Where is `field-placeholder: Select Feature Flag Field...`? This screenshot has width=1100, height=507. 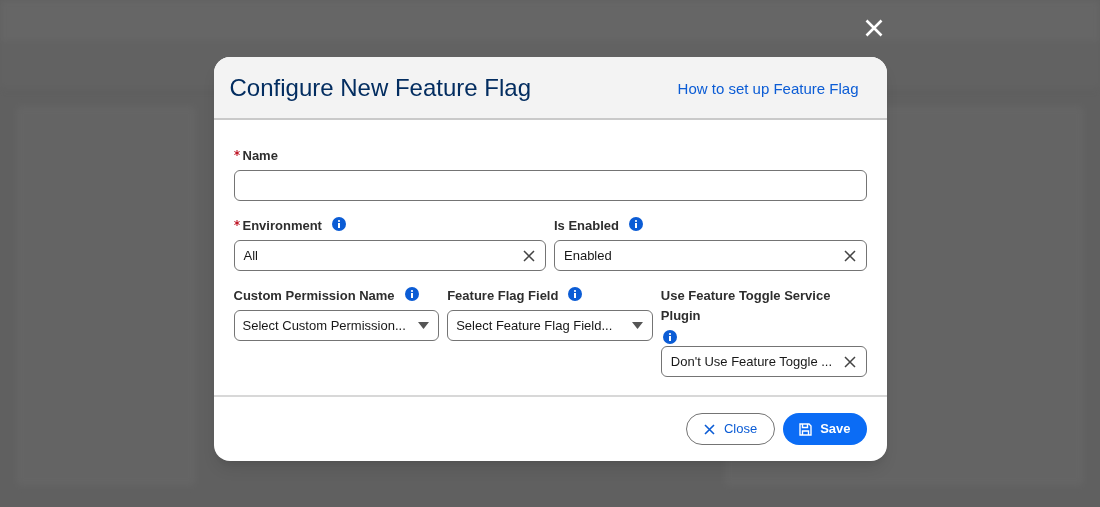
field-placeholder: Select Feature Flag Field... is located at coordinates (534, 325).